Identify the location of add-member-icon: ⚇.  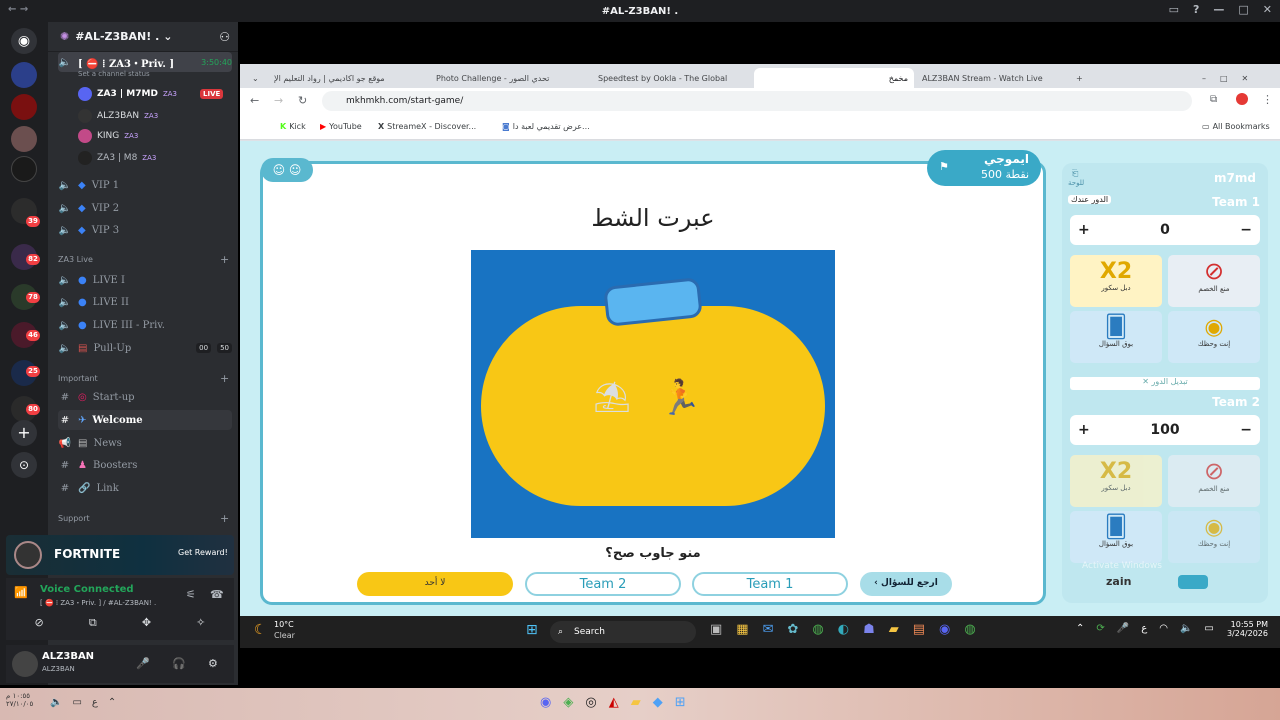
(224, 37).